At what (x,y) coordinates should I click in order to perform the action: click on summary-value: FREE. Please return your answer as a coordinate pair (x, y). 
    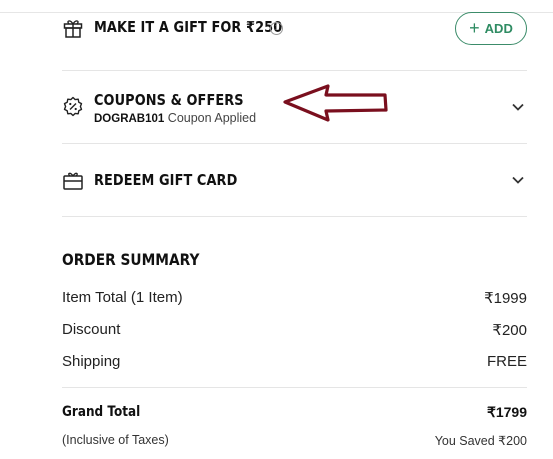
    Looking at the image, I should click on (506, 361).